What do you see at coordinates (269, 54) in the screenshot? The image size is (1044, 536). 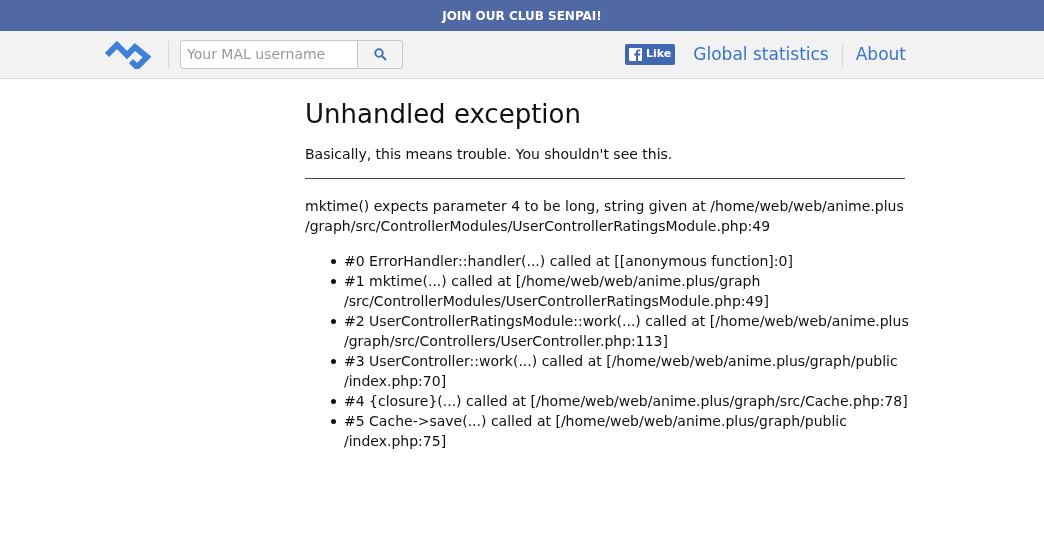 I see `username-search-field: Your MAL username` at bounding box center [269, 54].